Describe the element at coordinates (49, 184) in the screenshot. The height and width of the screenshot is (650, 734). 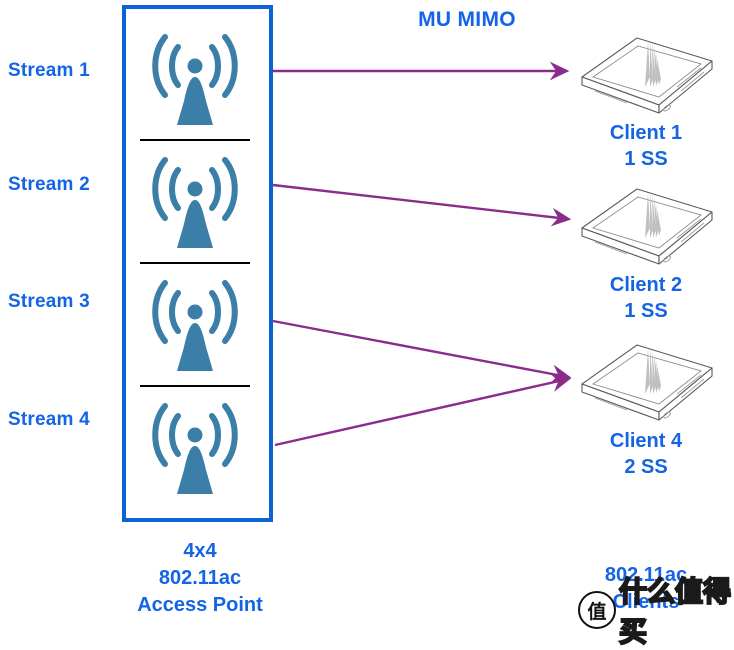
I see `stream-label-2: Stream 2` at that location.